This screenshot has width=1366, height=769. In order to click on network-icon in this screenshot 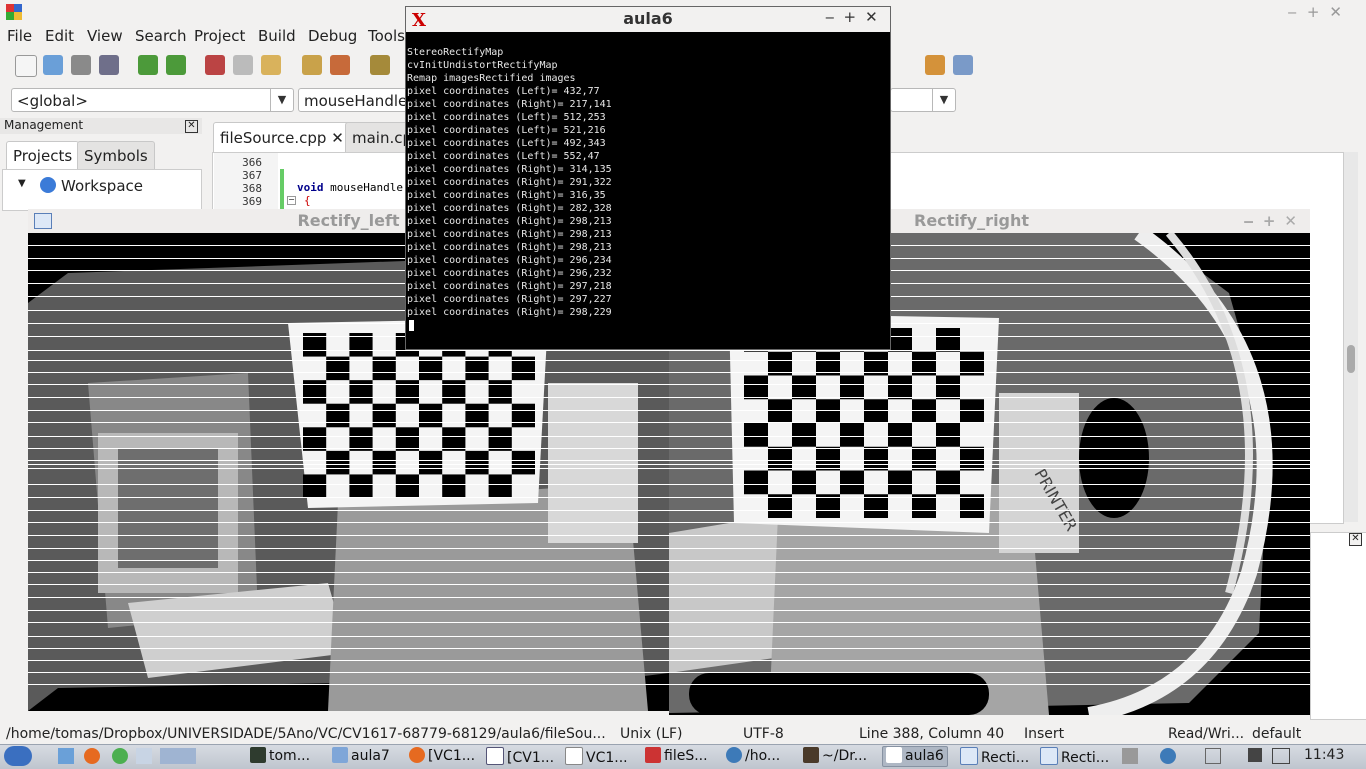, I will do `click(1255, 755)`.